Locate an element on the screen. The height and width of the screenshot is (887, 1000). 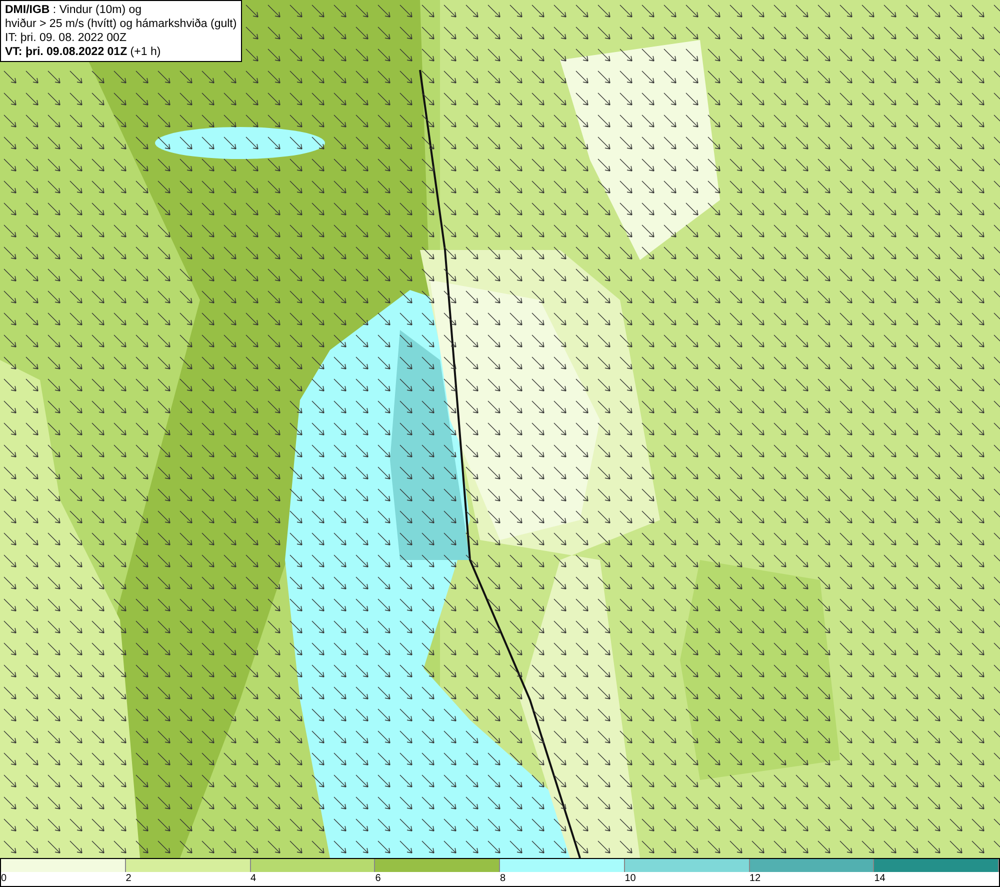
legend-label: 14 is located at coordinates (880, 879).